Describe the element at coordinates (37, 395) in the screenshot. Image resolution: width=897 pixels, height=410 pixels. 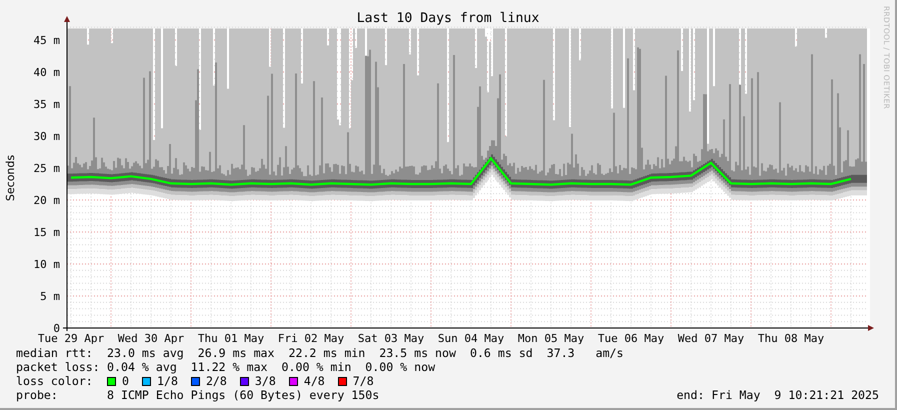
I see `legend-label: probe:` at that location.